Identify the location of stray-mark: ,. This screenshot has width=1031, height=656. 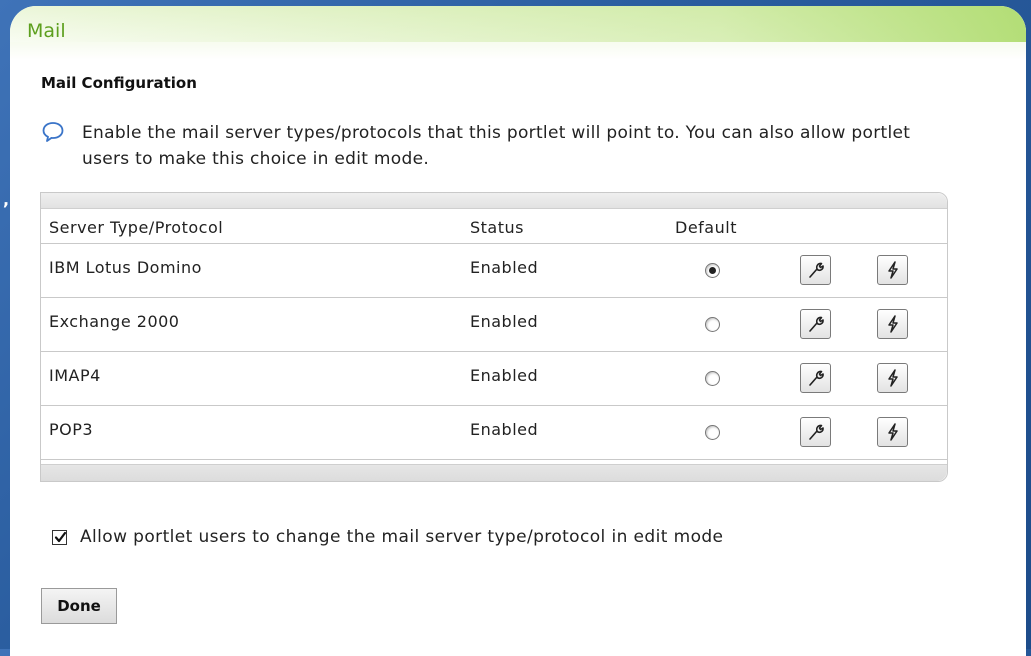
(6, 199).